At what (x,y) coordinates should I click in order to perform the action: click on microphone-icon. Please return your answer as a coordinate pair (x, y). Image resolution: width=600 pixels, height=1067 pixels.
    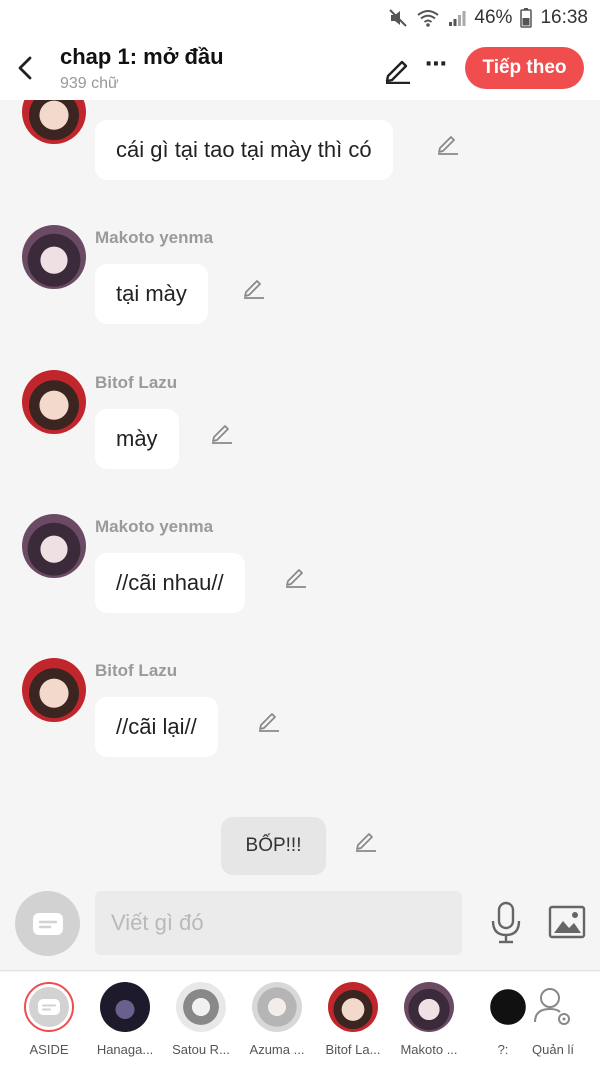
    Looking at the image, I should click on (506, 922).